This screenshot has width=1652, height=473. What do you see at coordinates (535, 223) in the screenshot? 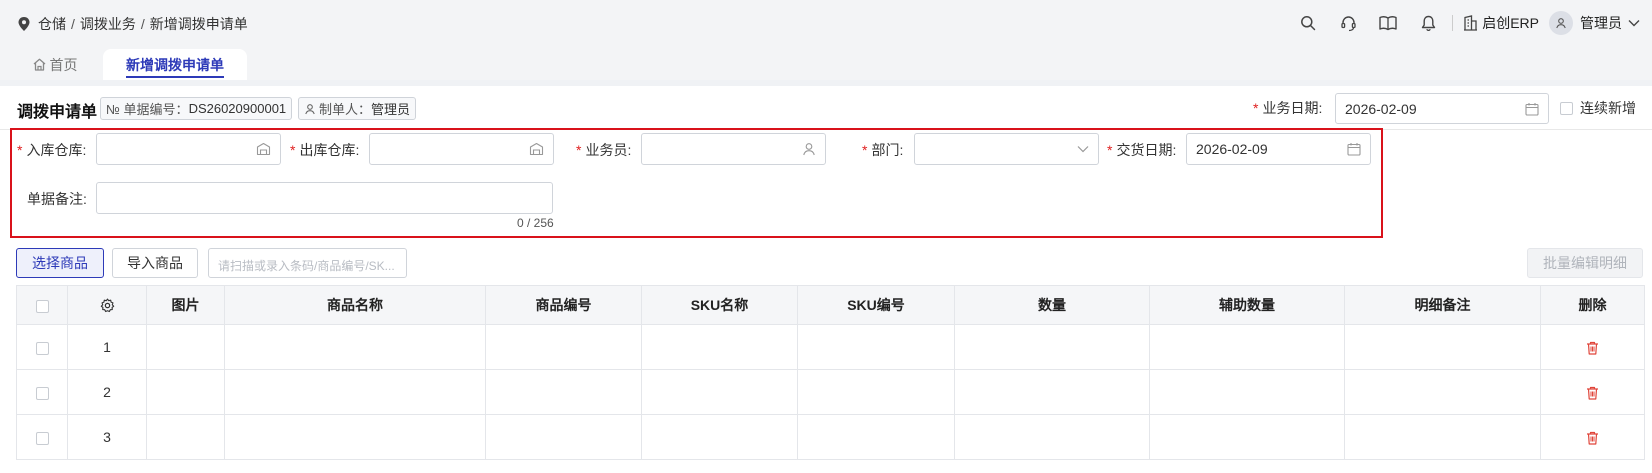
I see `remark-char-counter: 0 / 256` at bounding box center [535, 223].